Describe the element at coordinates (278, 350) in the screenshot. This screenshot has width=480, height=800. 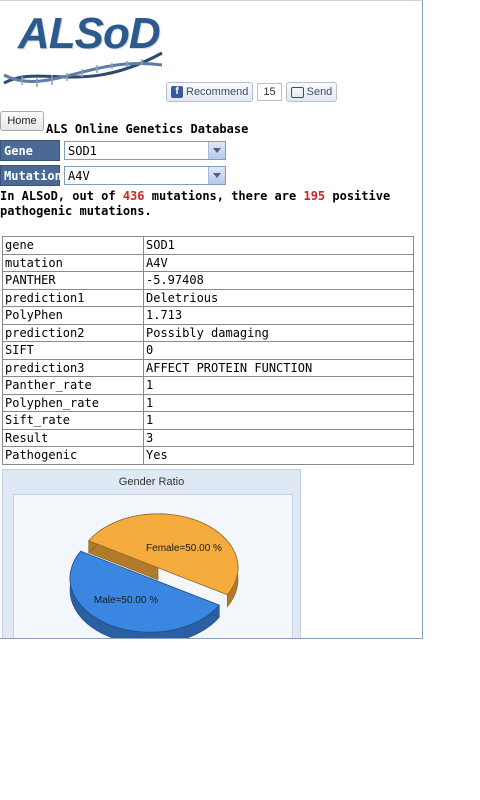
I see `table-cell-value: 0` at that location.